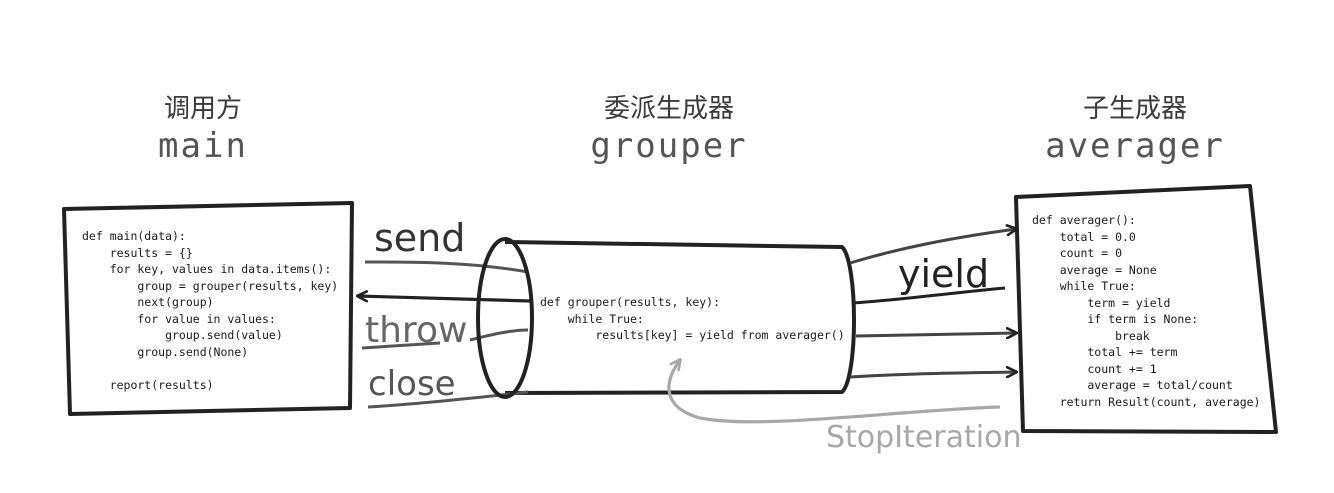 Image resolution: width=1334 pixels, height=493 pixels. I want to click on yield-label: yield, so click(944, 274).